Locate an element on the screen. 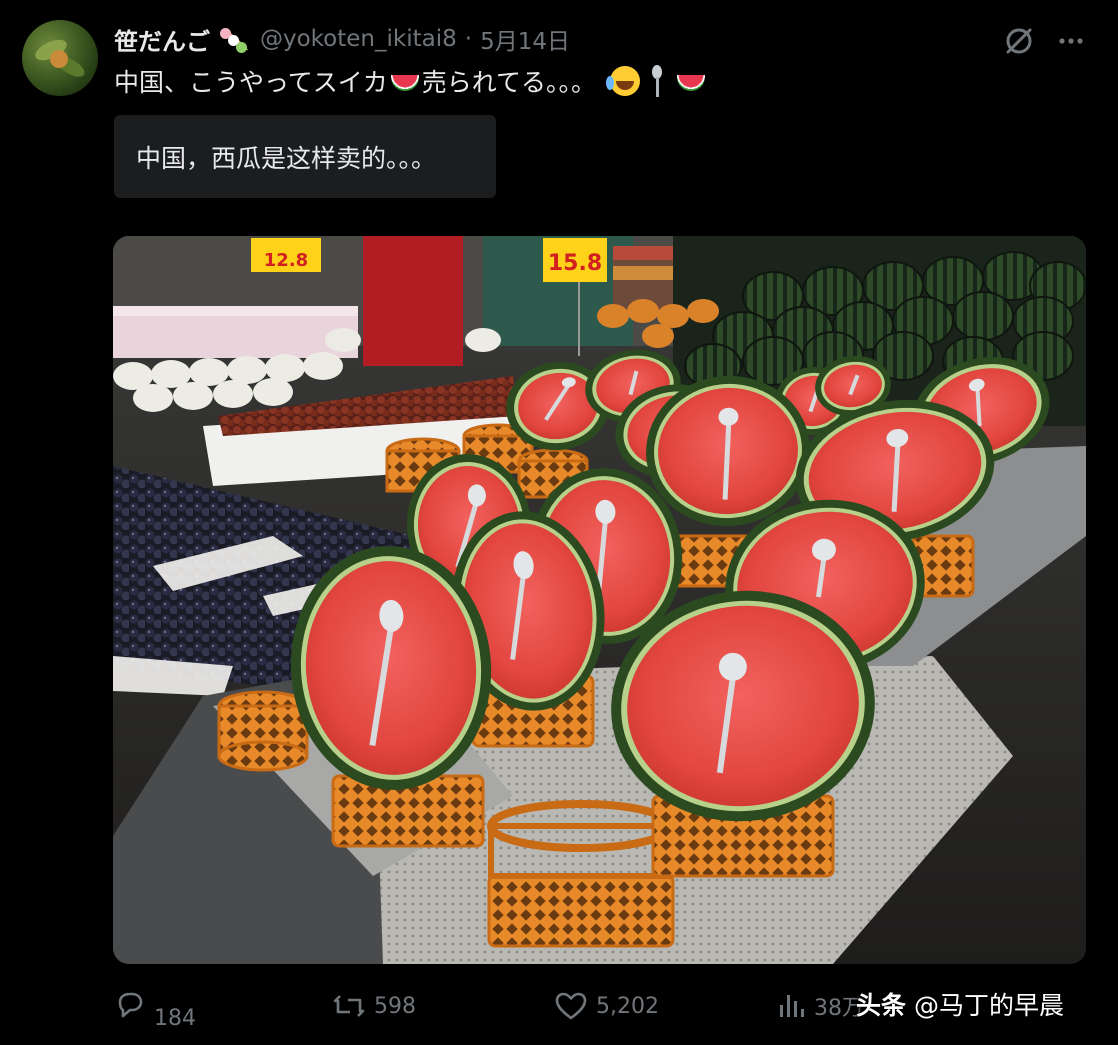  tweet-header: 笹だんご @yokoten_ikitai8 · 5月14日 is located at coordinates (342, 39).